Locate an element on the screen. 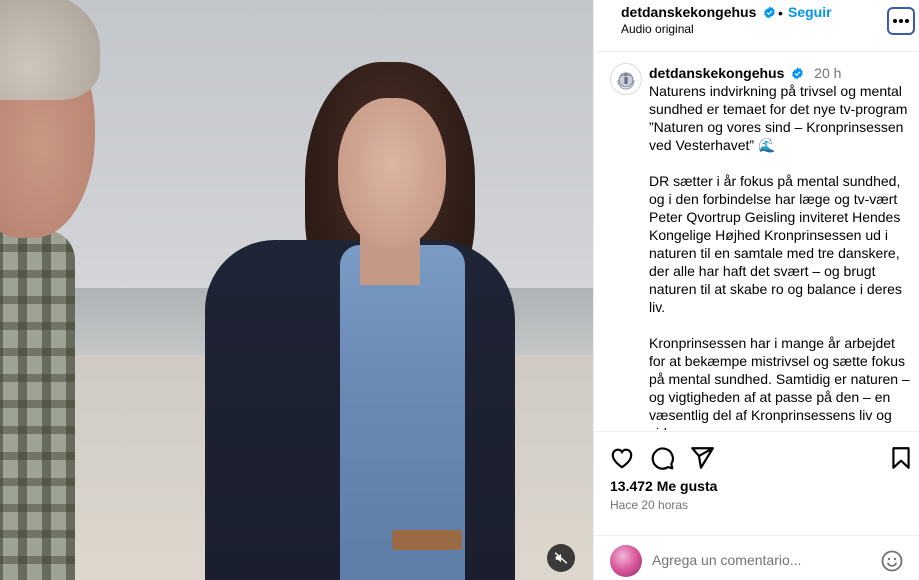  royal-crest-icon is located at coordinates (626, 81).